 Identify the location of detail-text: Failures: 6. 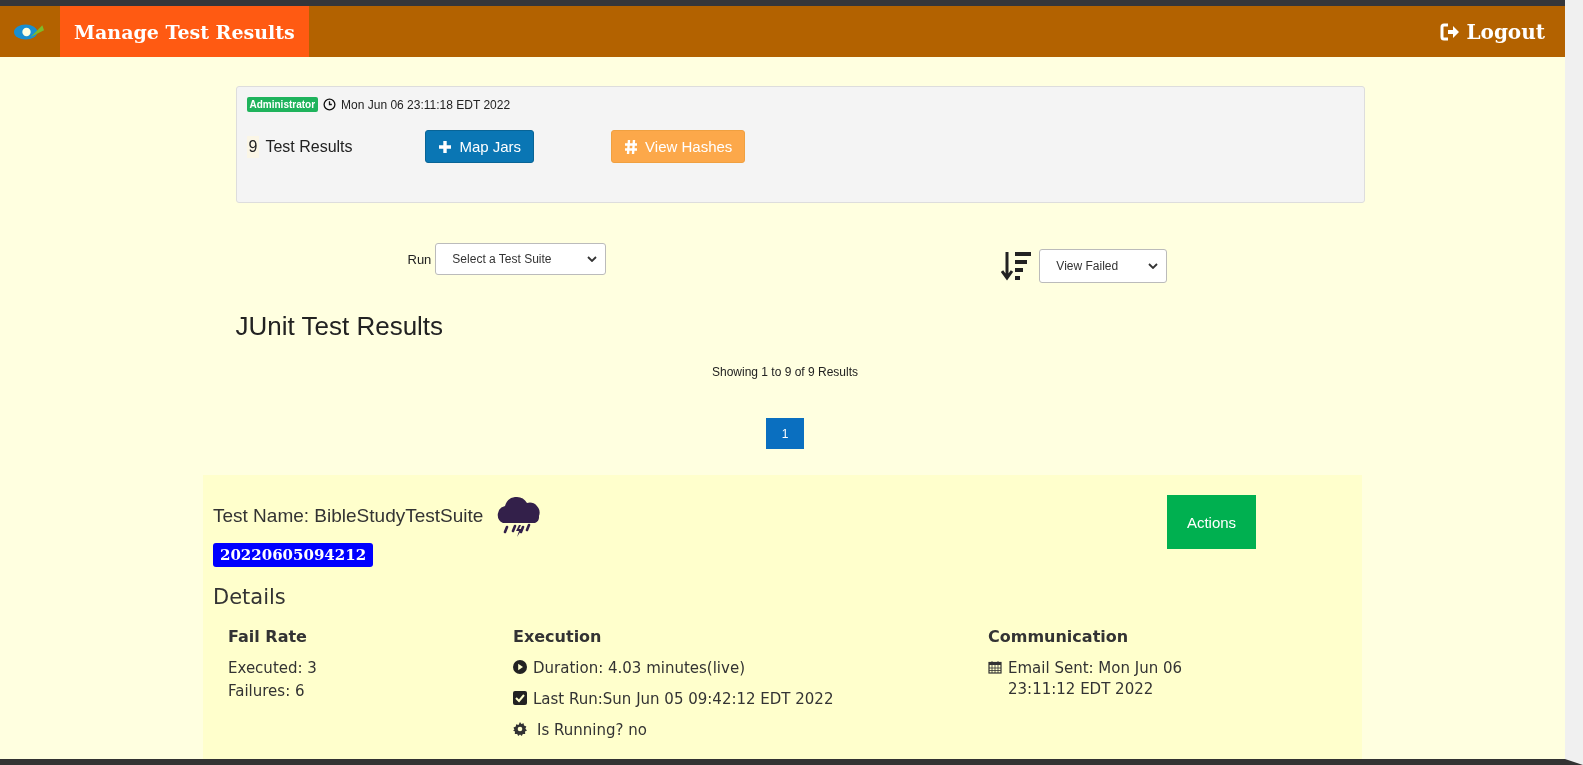
(266, 691).